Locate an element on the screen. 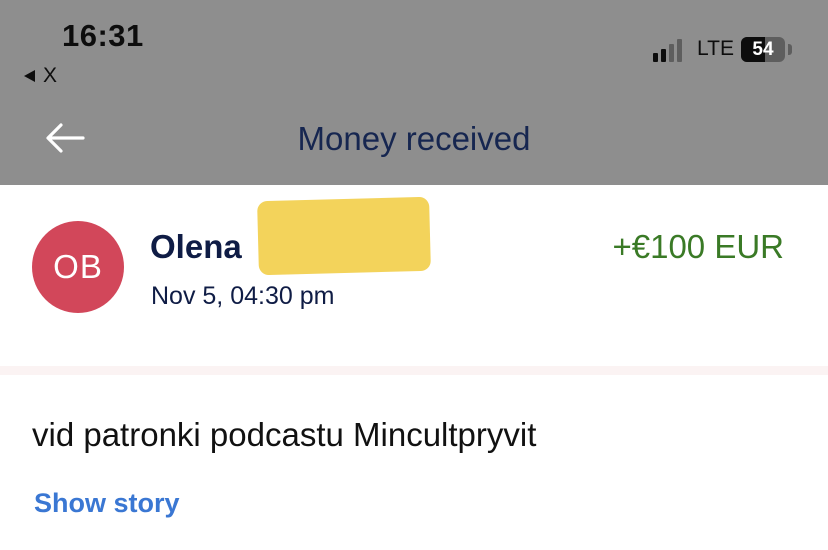 The image size is (828, 550). back-triangle-icon is located at coordinates (29, 76).